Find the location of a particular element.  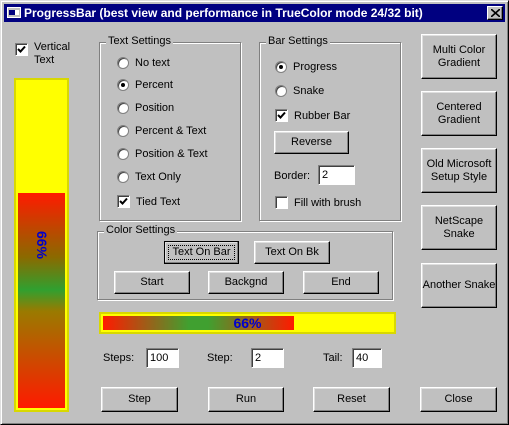

tail-input: 40 is located at coordinates (367, 358).